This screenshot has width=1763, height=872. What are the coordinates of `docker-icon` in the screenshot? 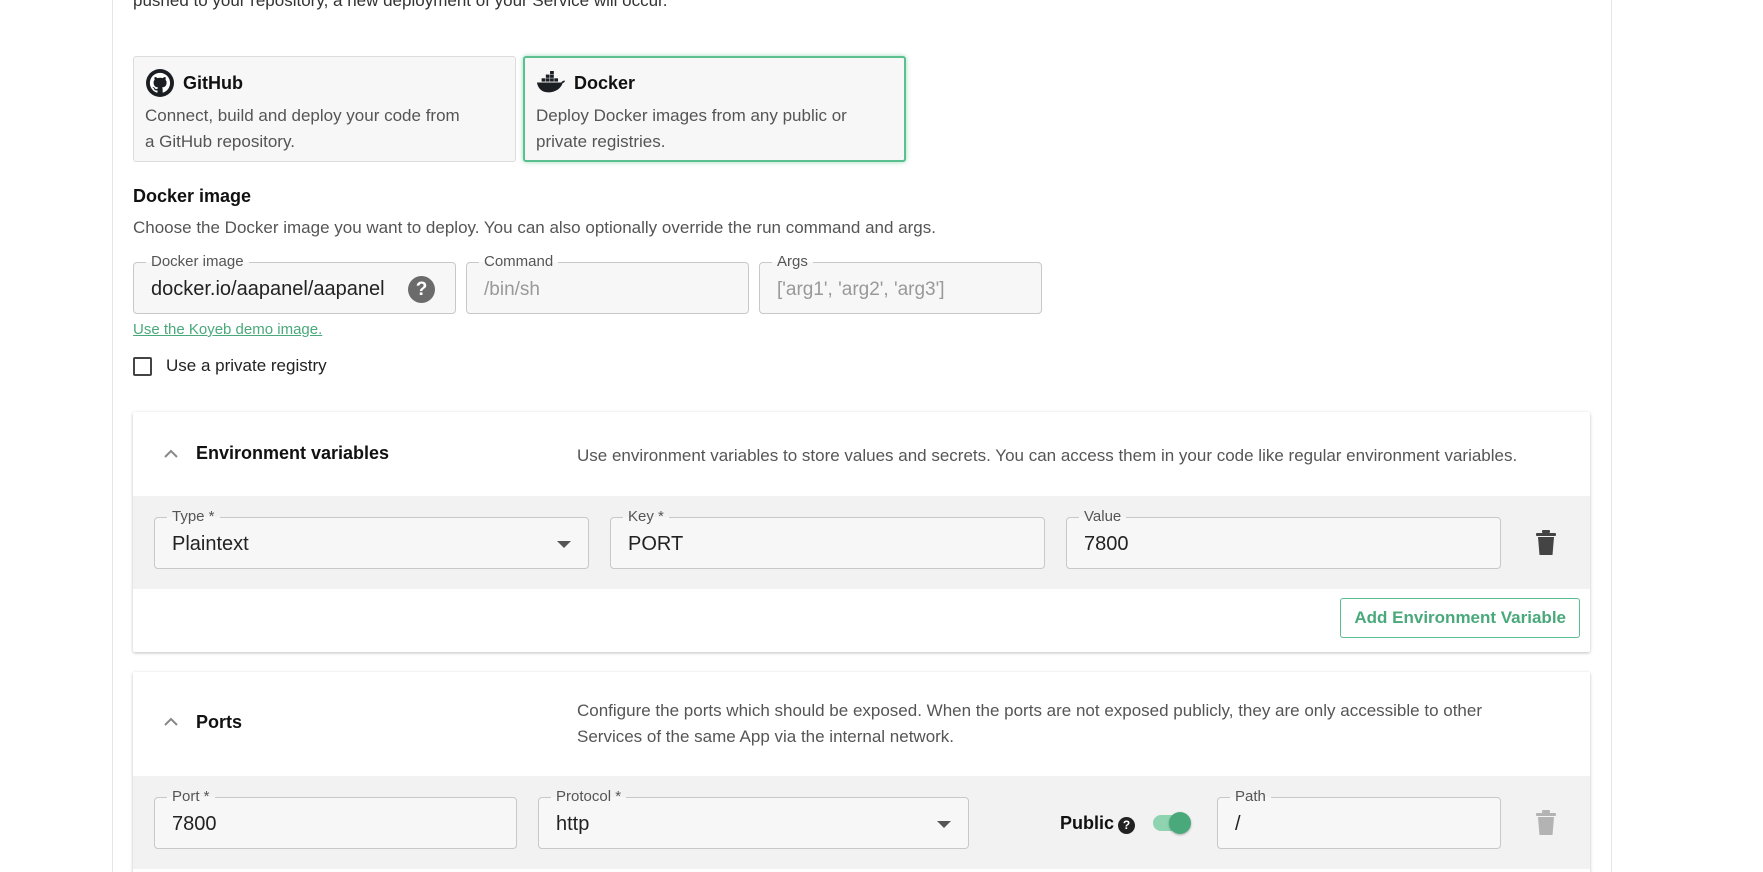 It's located at (551, 83).